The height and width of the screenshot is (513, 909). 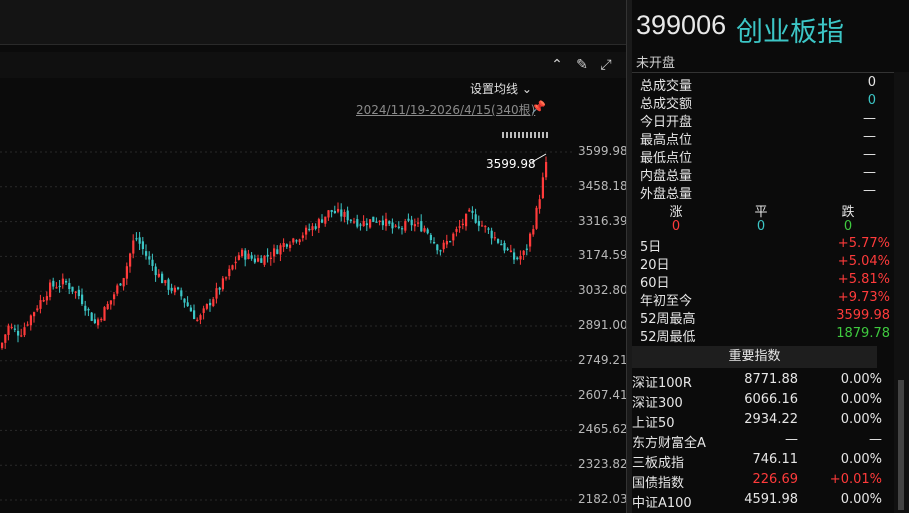 I want to click on index-row: 国债指数 226.69 +0.01%, so click(x=757, y=482).